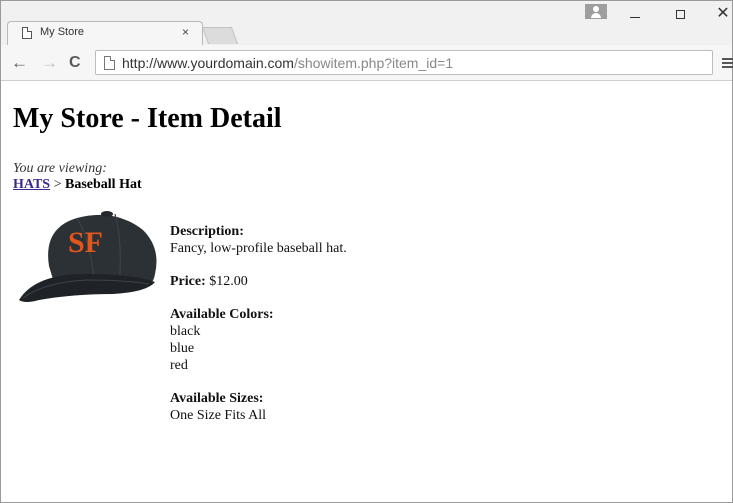 This screenshot has height=503, width=733. I want to click on reload-icon: C, so click(75, 63).